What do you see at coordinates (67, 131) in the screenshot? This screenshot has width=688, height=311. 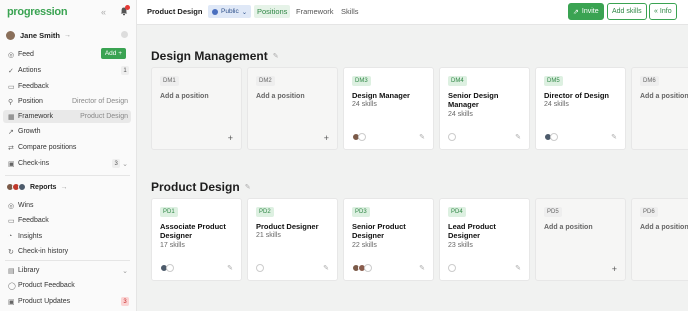 I see `sidebar-item-growth: ↗ Growth` at bounding box center [67, 131].